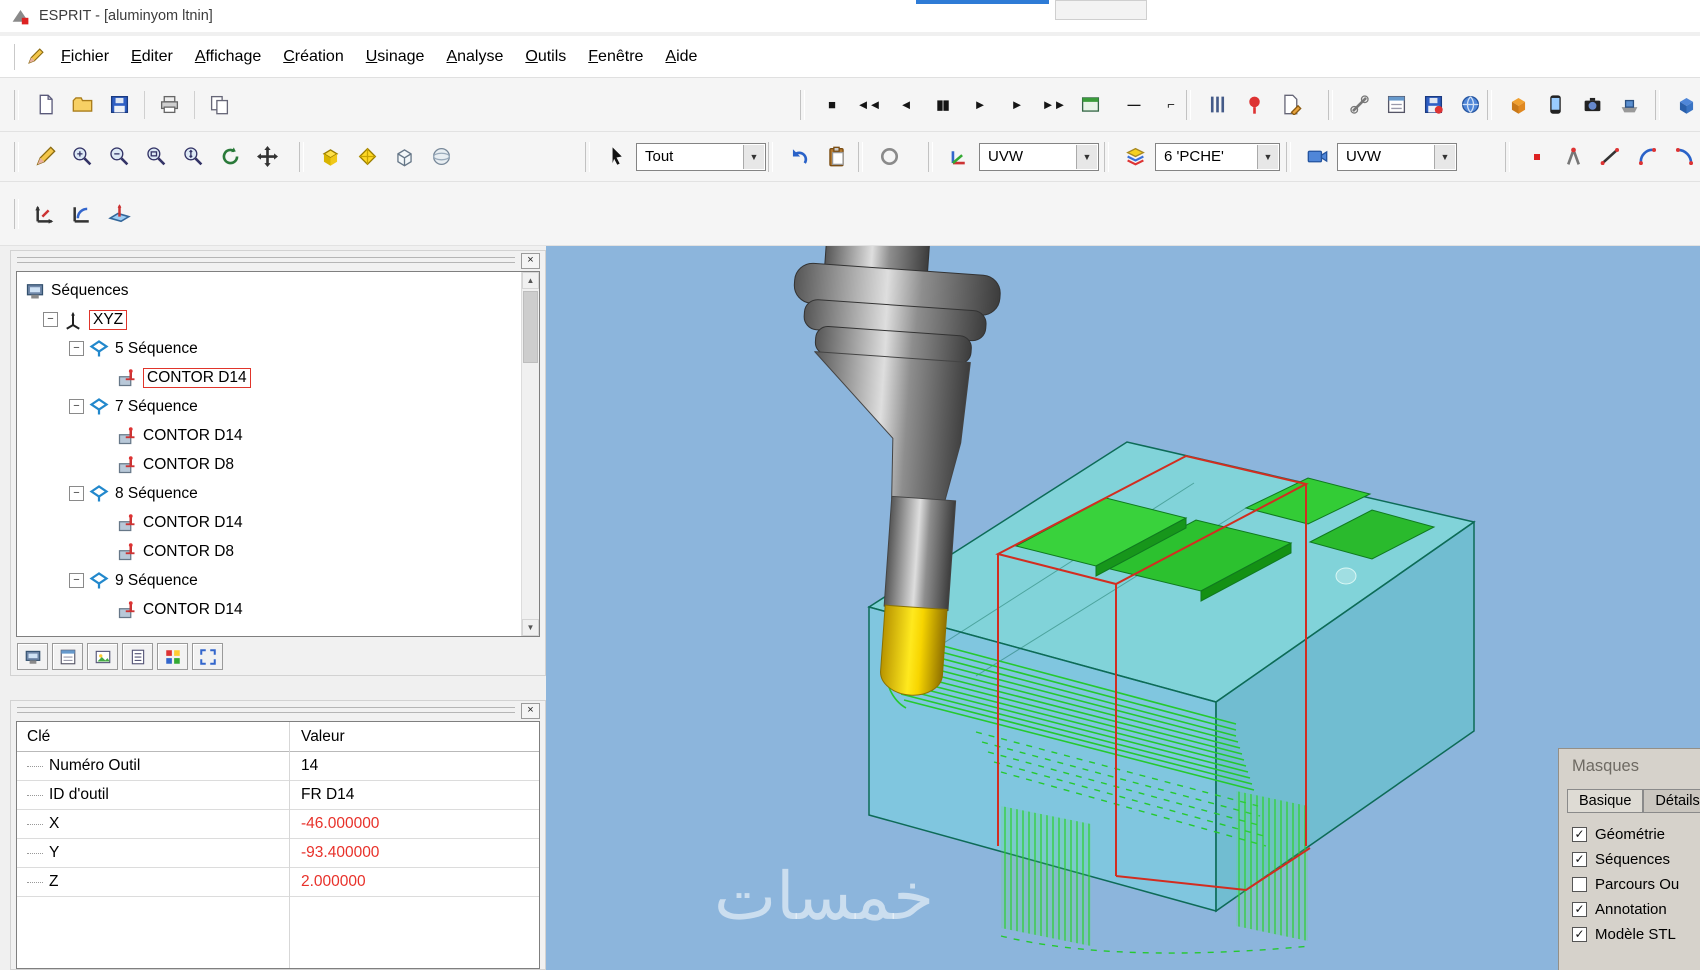 This screenshot has width=1700, height=970. I want to click on zoom-in-button, so click(82, 156).